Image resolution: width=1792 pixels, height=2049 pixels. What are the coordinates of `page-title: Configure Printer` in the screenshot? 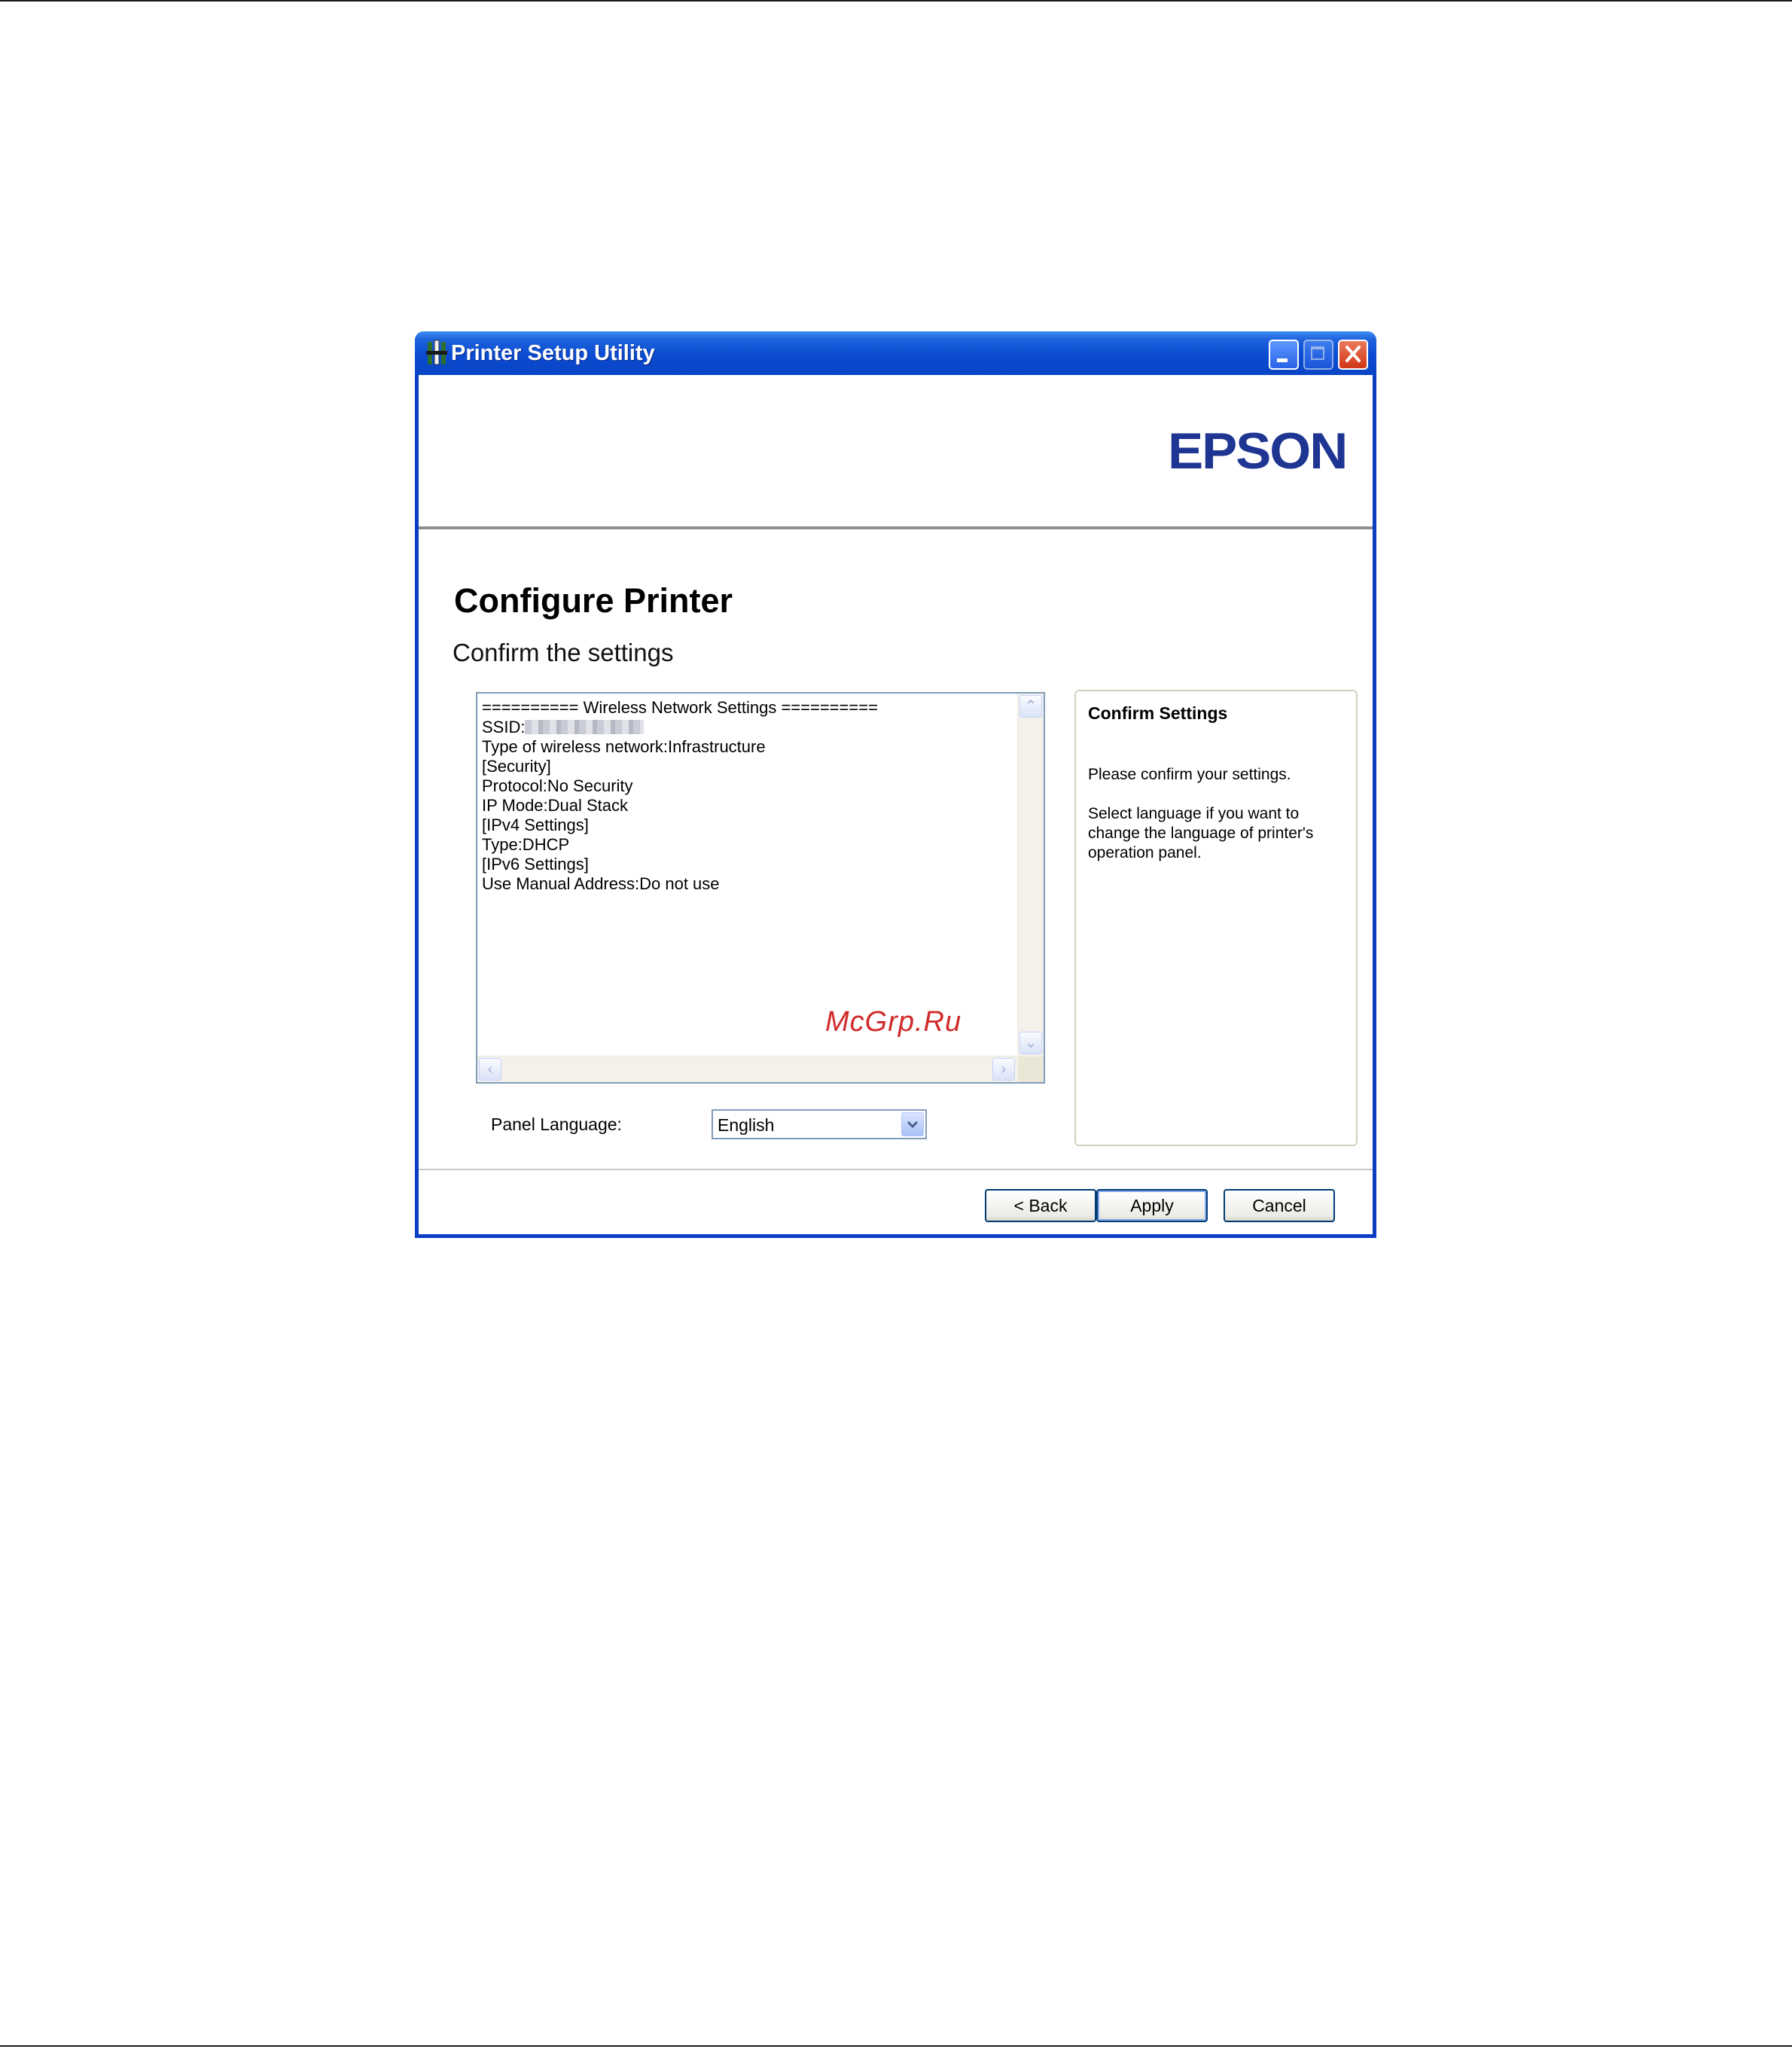 It's located at (593, 600).